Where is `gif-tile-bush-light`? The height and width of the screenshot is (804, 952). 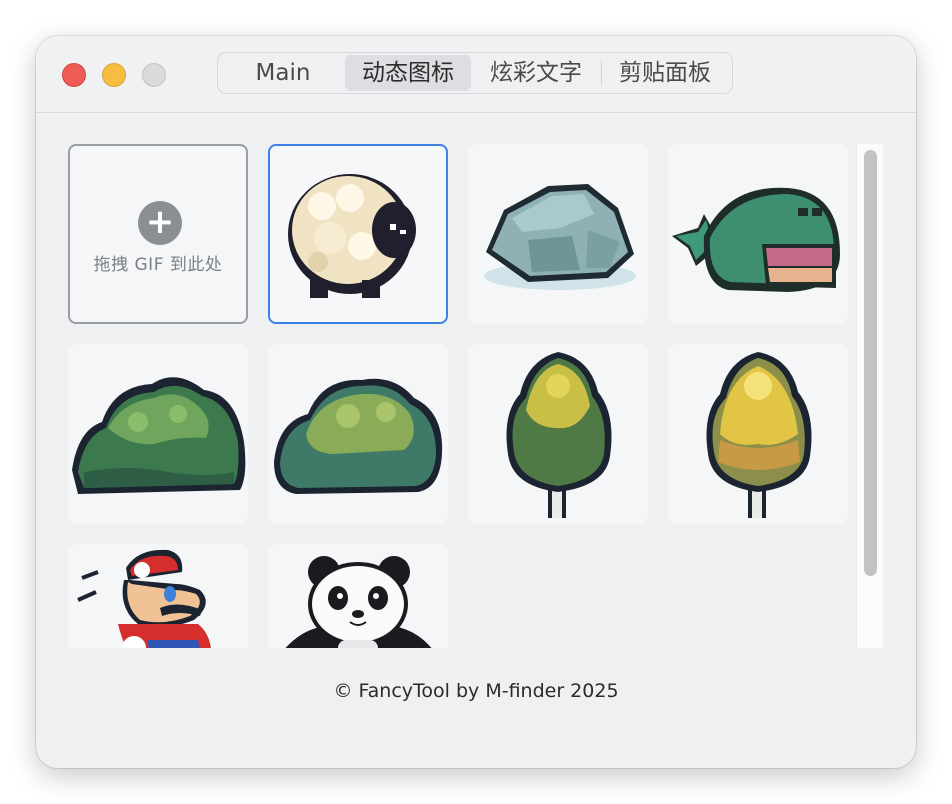
gif-tile-bush-light is located at coordinates (358, 434).